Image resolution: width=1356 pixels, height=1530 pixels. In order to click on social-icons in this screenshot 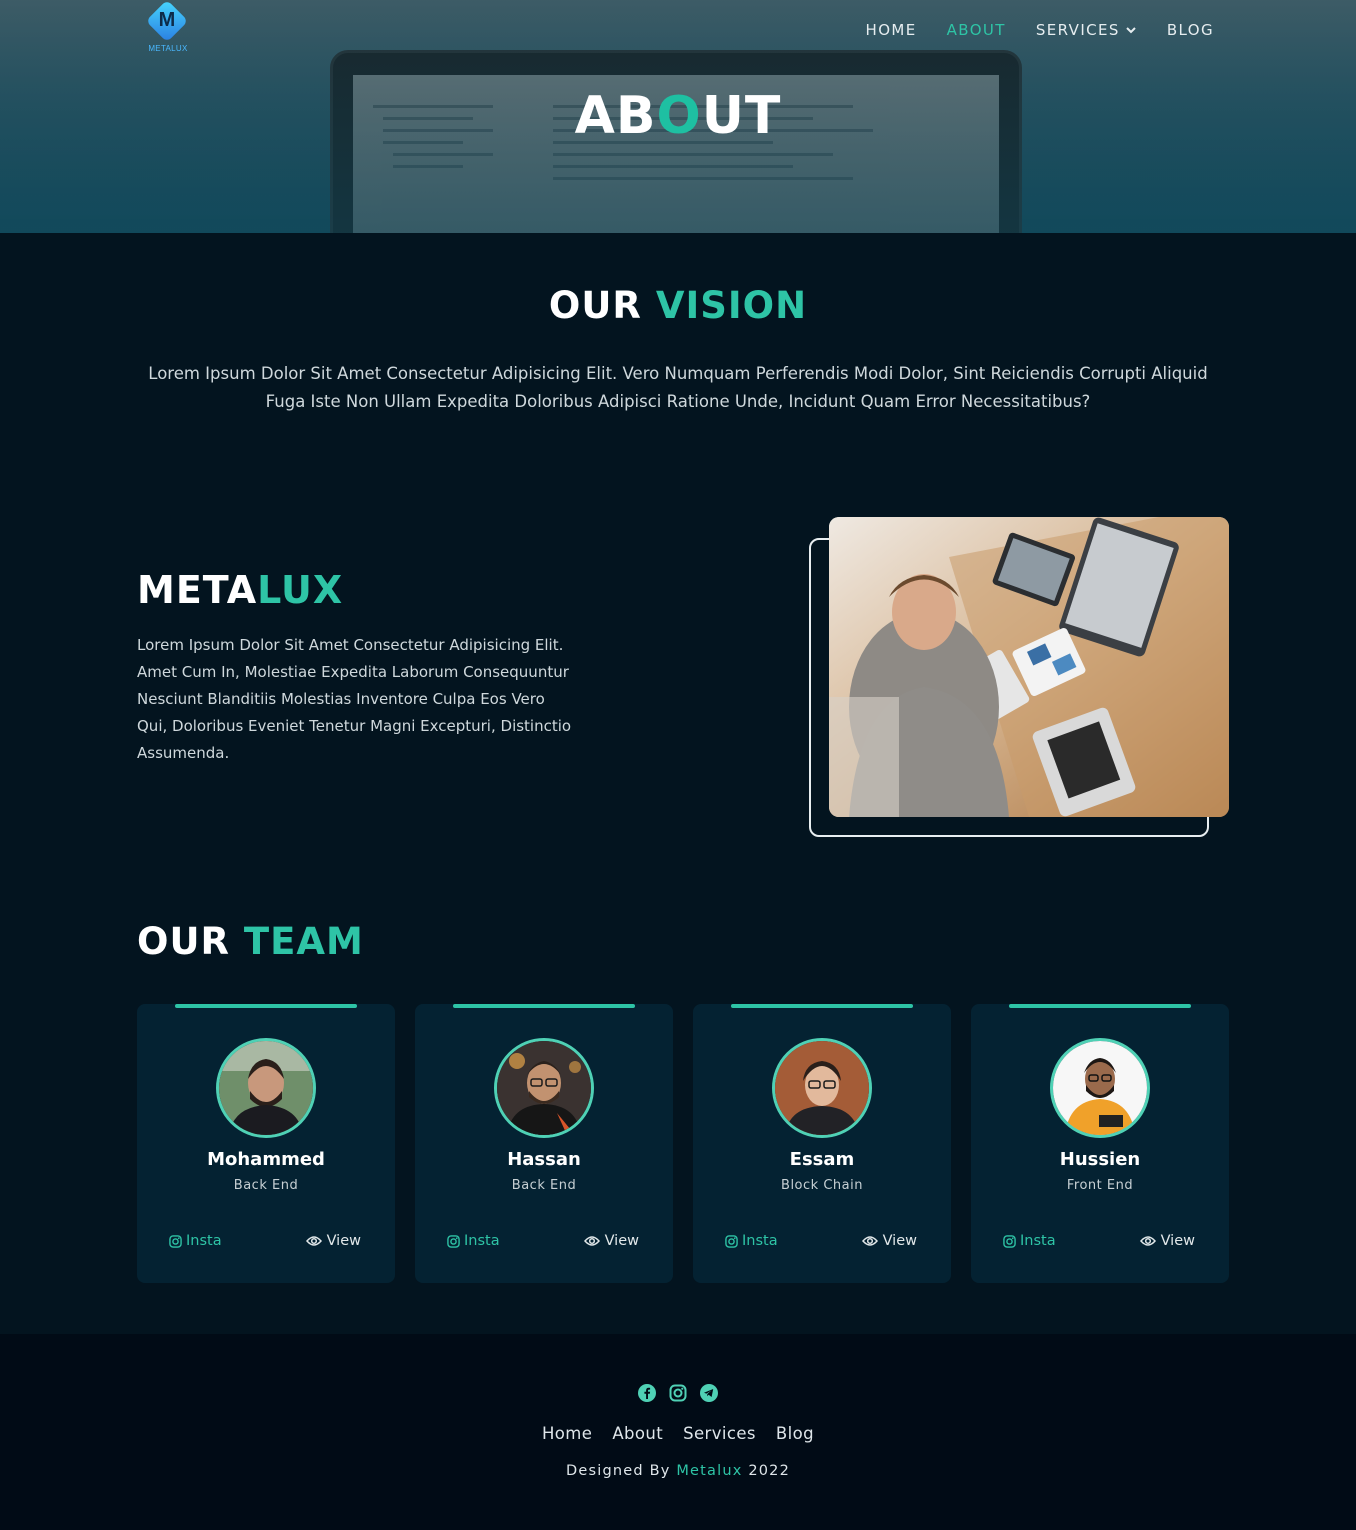, I will do `click(678, 1393)`.